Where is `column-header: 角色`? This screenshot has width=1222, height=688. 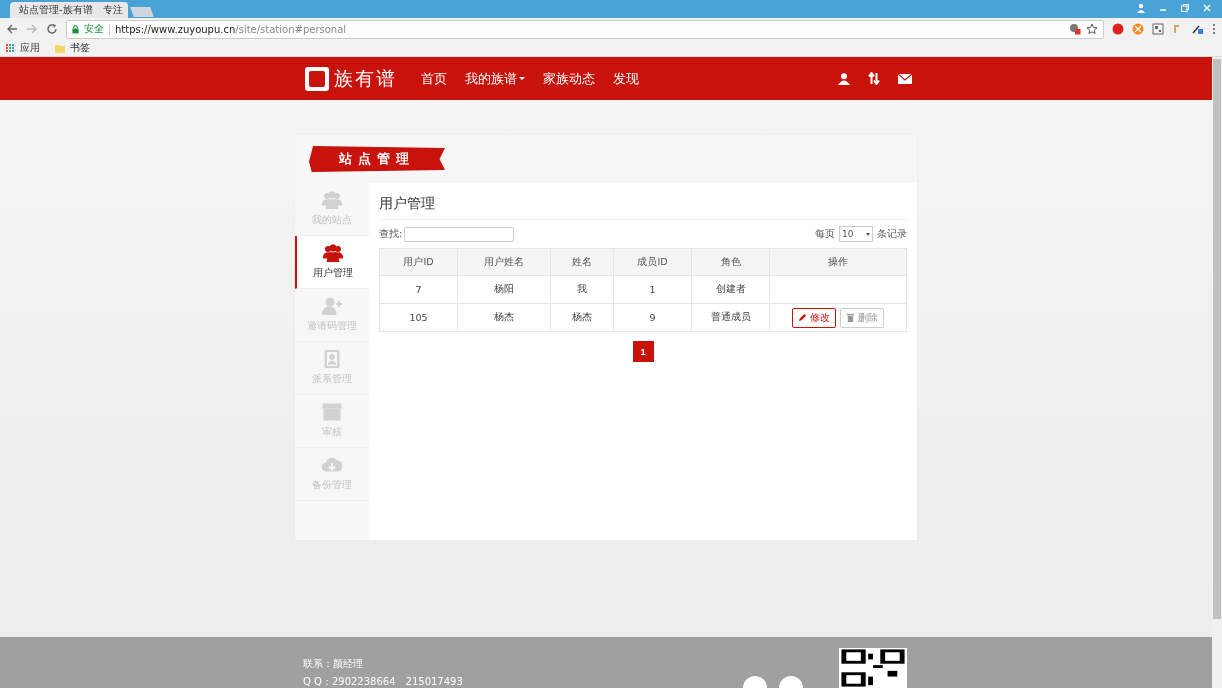
column-header: 角色 is located at coordinates (730, 262).